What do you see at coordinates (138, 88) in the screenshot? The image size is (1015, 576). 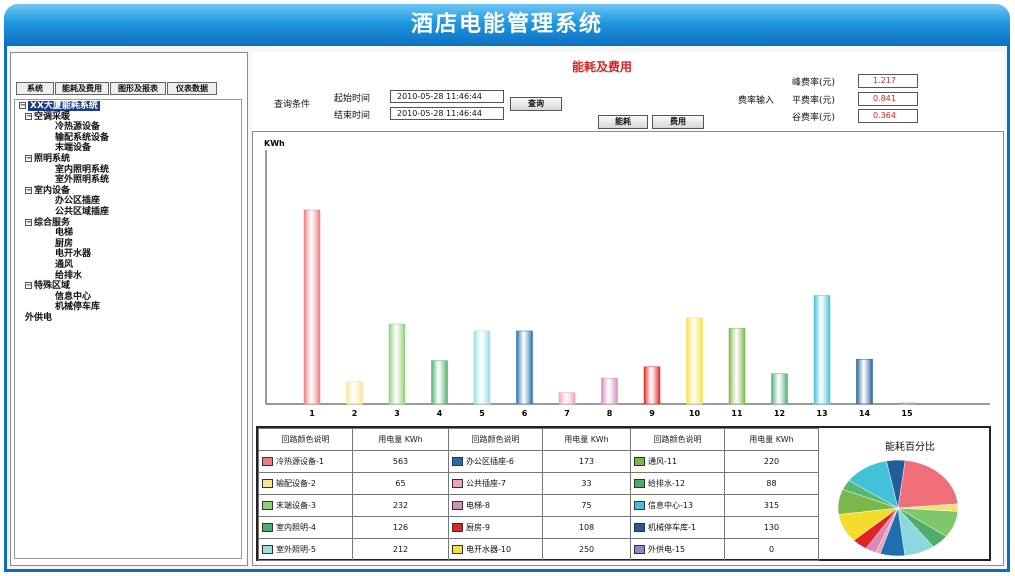 I see `tab-graph-report: 图形及报表` at bounding box center [138, 88].